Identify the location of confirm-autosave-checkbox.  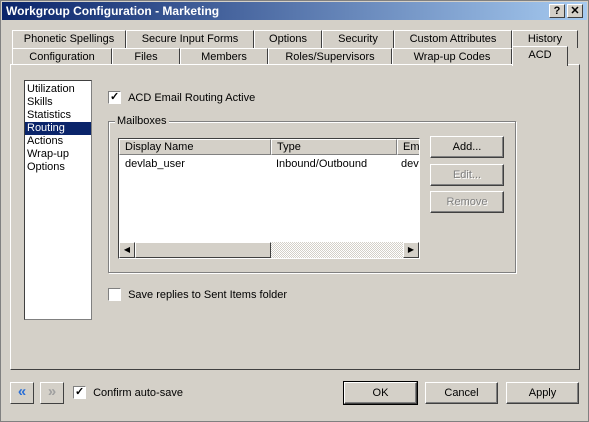
(79, 392).